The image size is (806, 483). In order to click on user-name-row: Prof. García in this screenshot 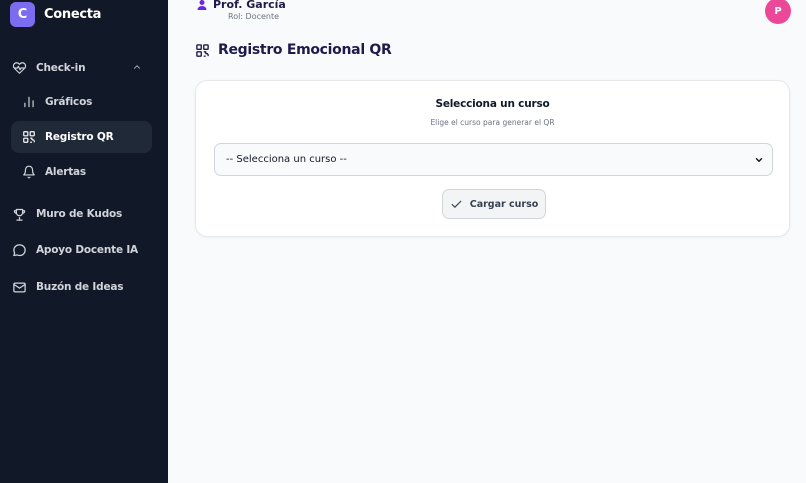, I will do `click(241, 5)`.